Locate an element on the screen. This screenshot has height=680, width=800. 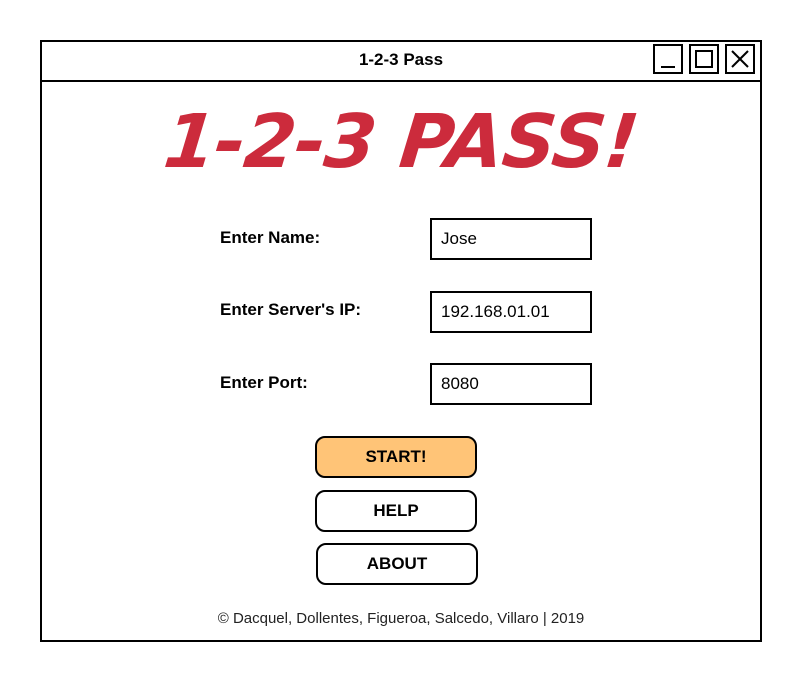
close-icon is located at coordinates (740, 59).